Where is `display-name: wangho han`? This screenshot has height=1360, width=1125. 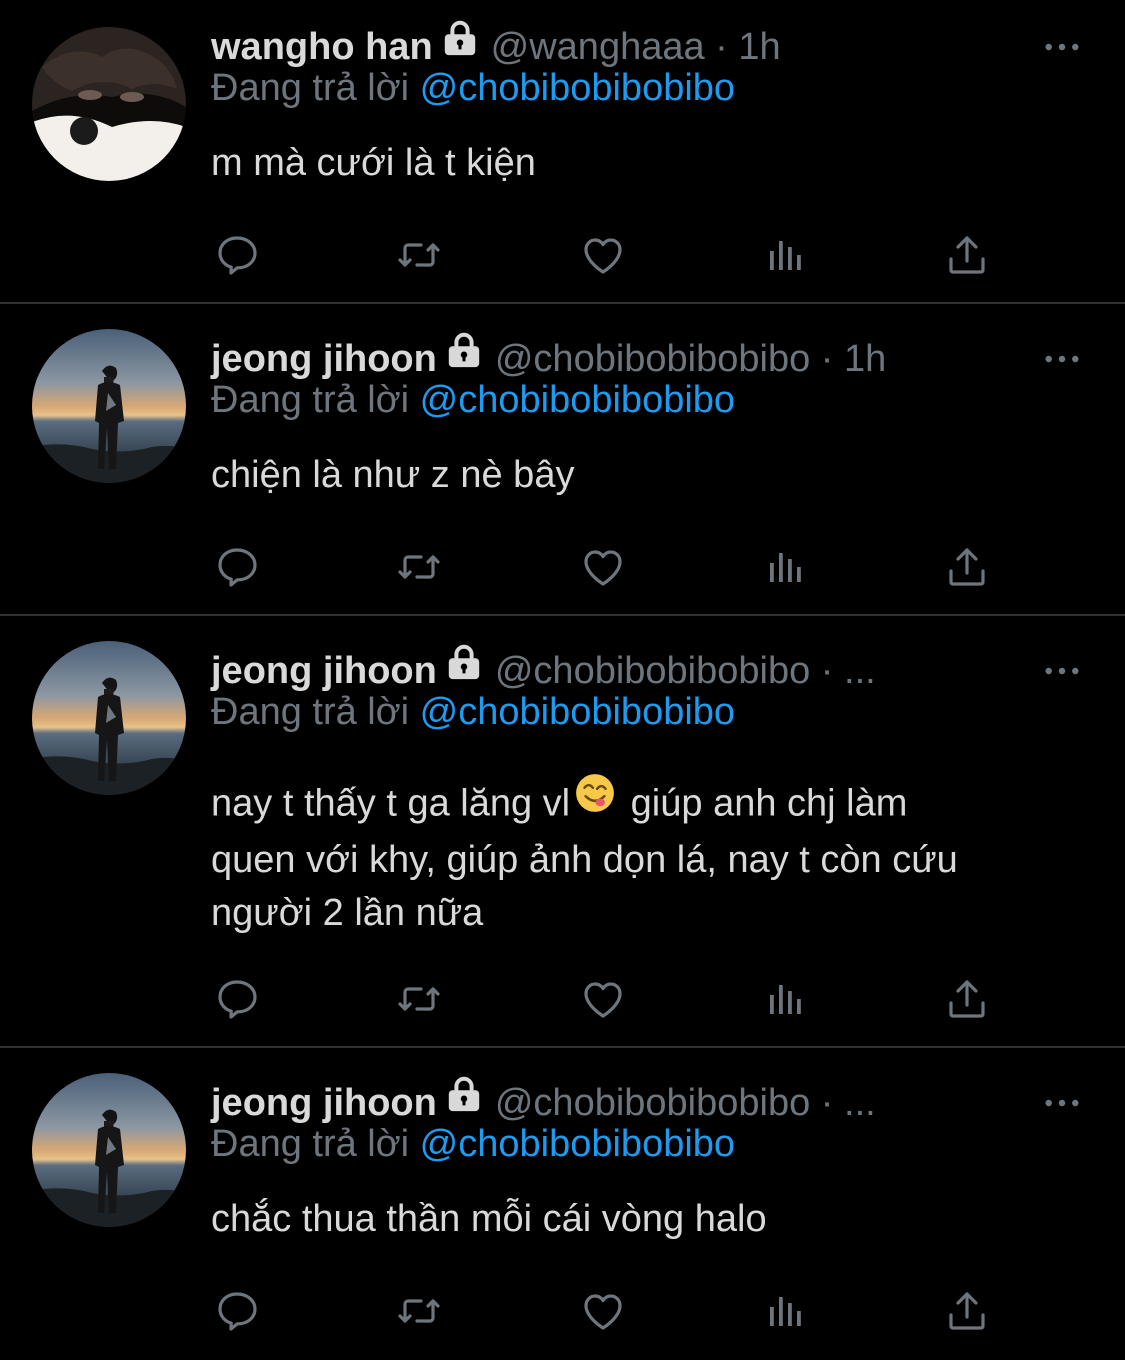
display-name: wangho han is located at coordinates (322, 47).